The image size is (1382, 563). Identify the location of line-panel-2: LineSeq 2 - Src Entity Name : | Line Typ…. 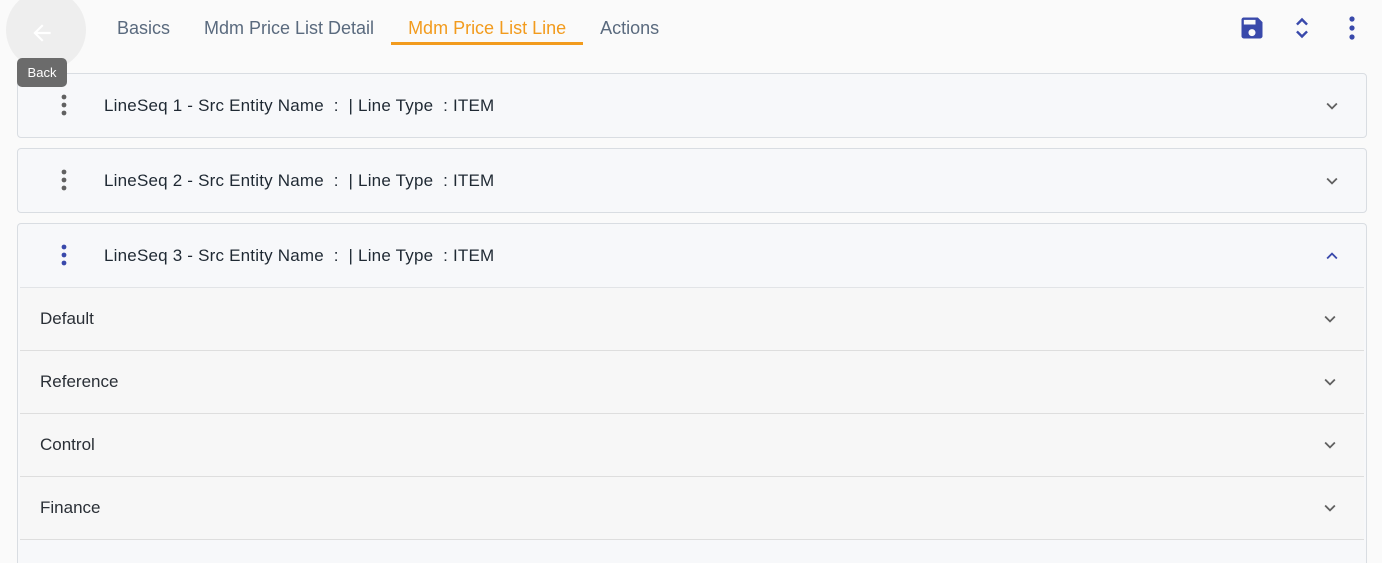
(692, 180).